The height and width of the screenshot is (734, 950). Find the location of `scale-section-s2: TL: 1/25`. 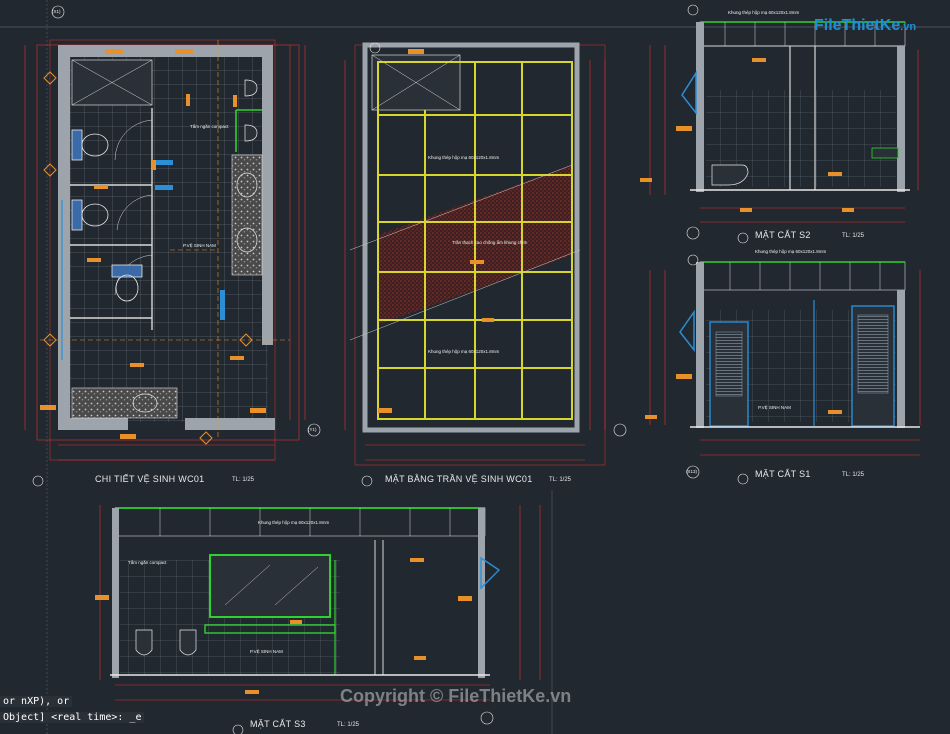

scale-section-s2: TL: 1/25 is located at coordinates (853, 236).